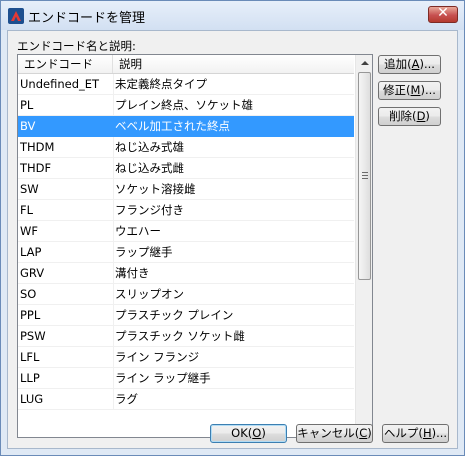 This screenshot has width=465, height=456. I want to click on list-row: LAP ラップ継手, so click(186, 252).